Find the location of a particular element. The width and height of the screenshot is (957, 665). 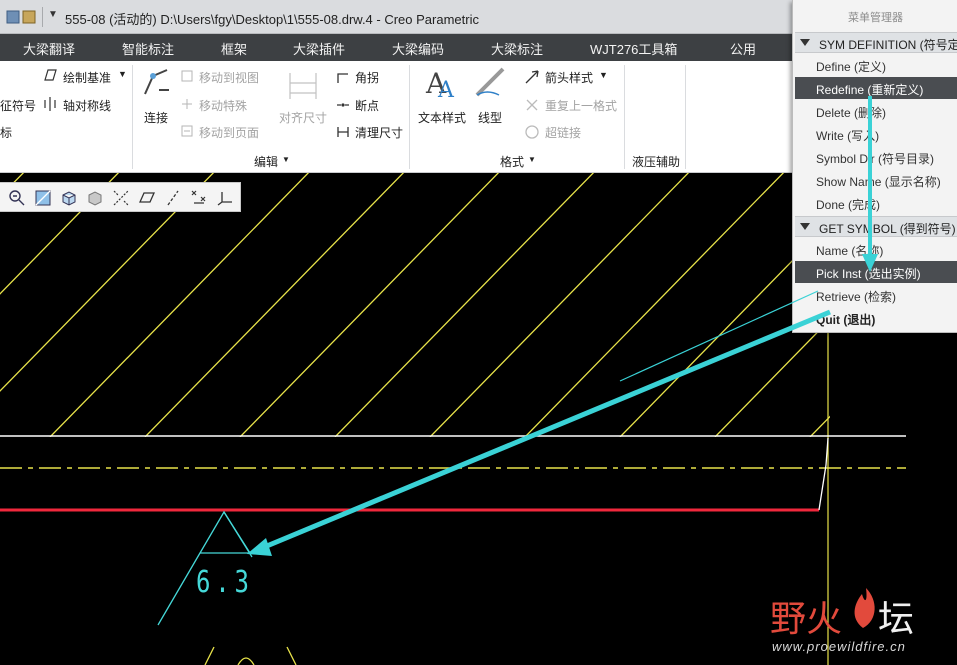

menu-item-encode: 大梁编码 is located at coordinates (418, 48).